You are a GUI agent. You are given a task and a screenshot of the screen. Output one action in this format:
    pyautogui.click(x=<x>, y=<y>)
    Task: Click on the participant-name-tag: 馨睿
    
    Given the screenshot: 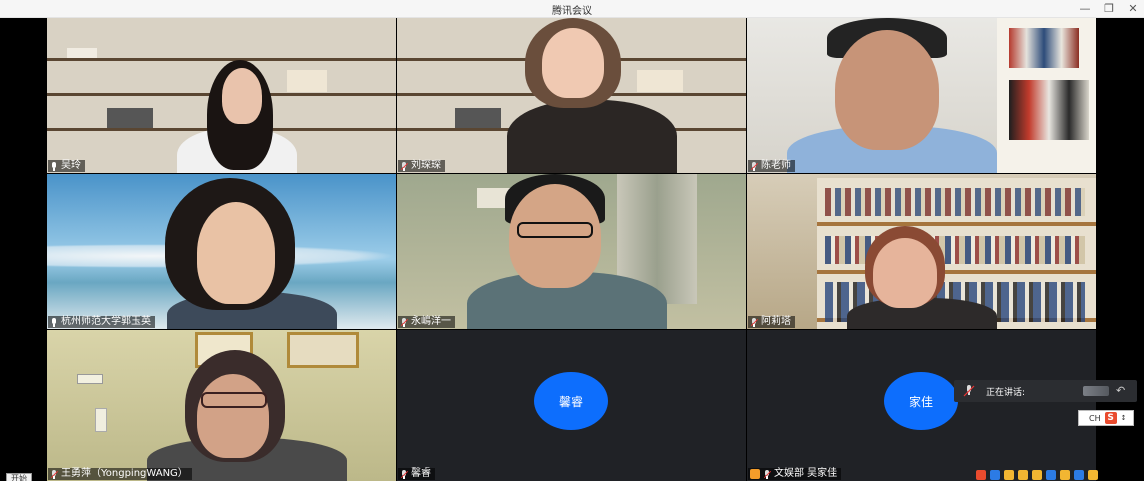 What is the action you would take?
    pyautogui.click(x=416, y=474)
    